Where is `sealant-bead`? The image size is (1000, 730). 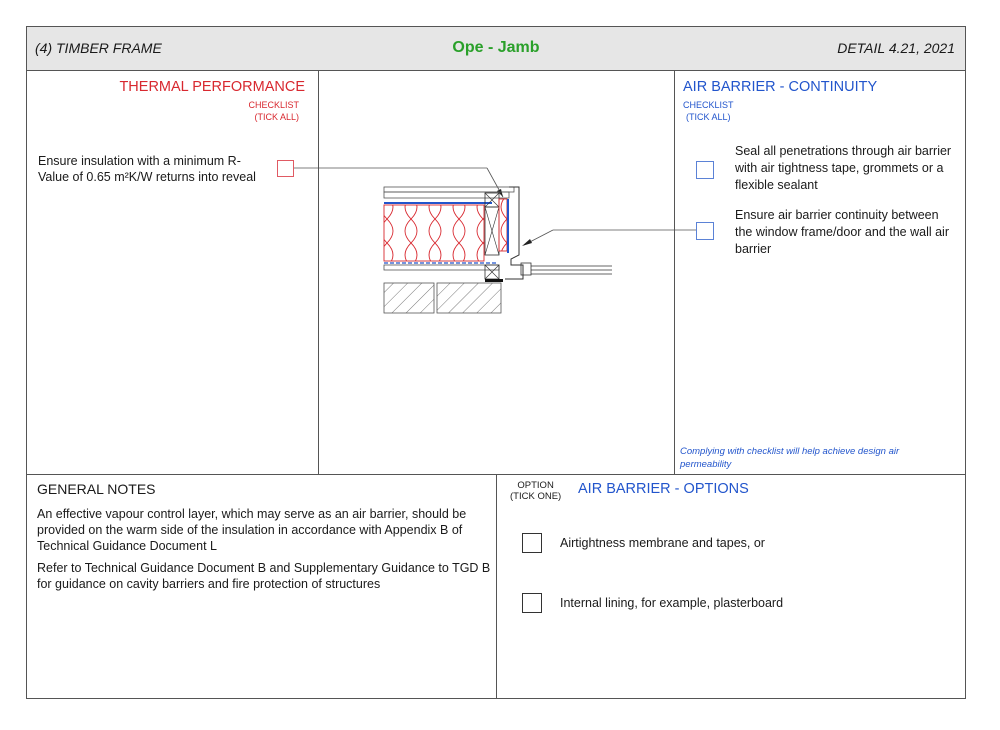
sealant-bead is located at coordinates (494, 280).